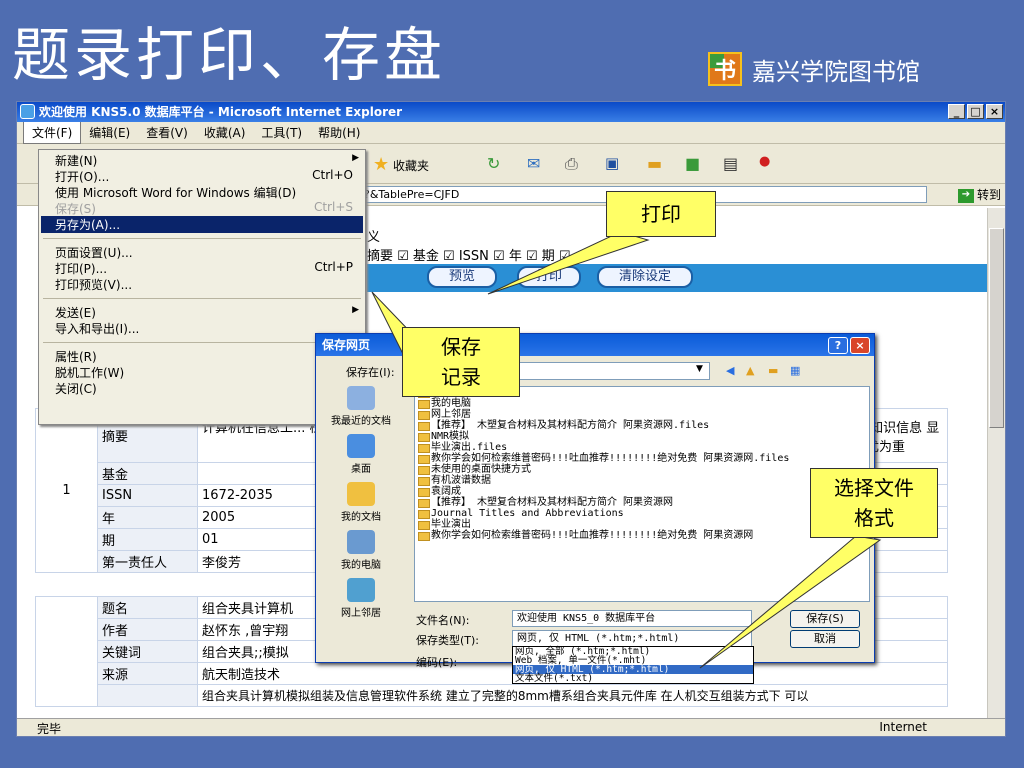 Image resolution: width=1024 pixels, height=768 pixels. Describe the element at coordinates (361, 494) in the screenshot. I see `documents-icon` at that location.